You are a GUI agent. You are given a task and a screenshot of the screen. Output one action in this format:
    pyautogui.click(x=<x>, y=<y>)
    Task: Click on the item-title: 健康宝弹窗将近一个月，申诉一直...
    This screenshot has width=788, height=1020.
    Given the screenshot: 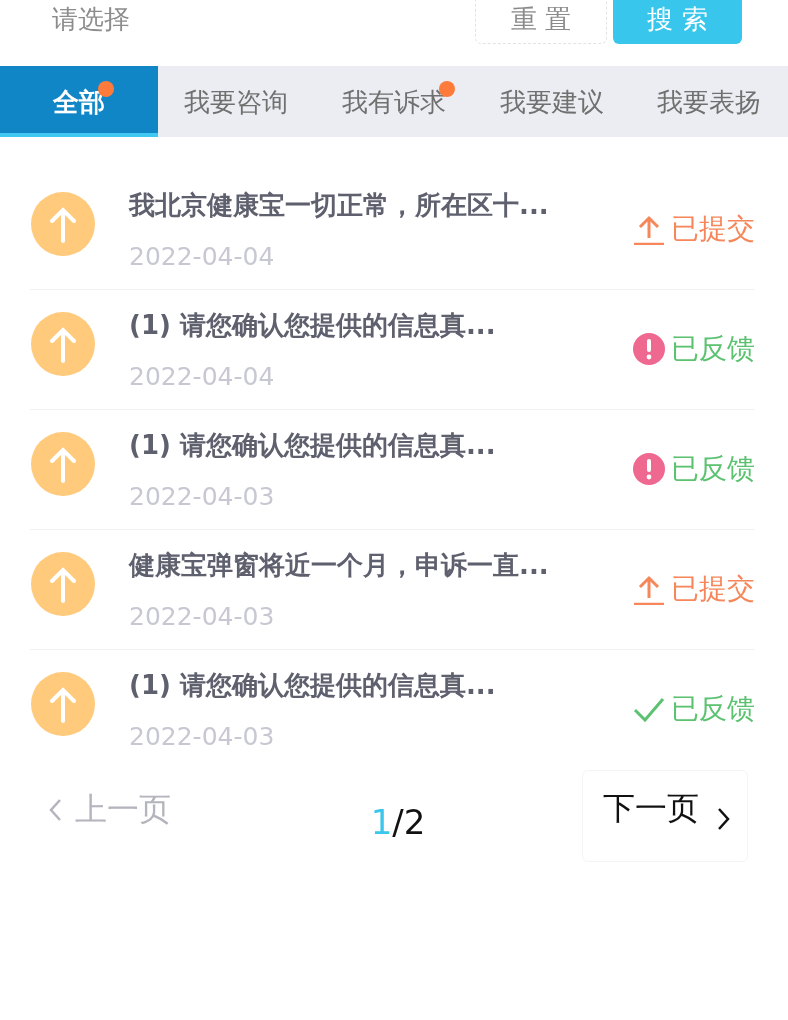 What is the action you would take?
    pyautogui.click(x=339, y=565)
    